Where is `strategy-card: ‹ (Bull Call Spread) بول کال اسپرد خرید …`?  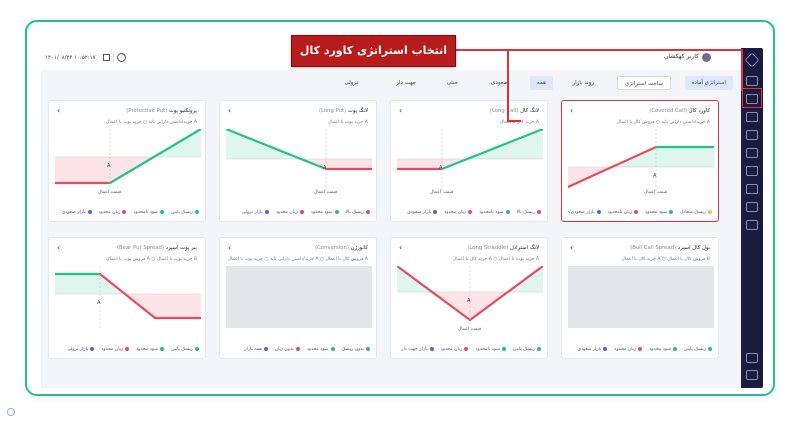
strategy-card: ‹ (Bull Call Spread) بول کال اسپرد خرید … is located at coordinates (640, 298).